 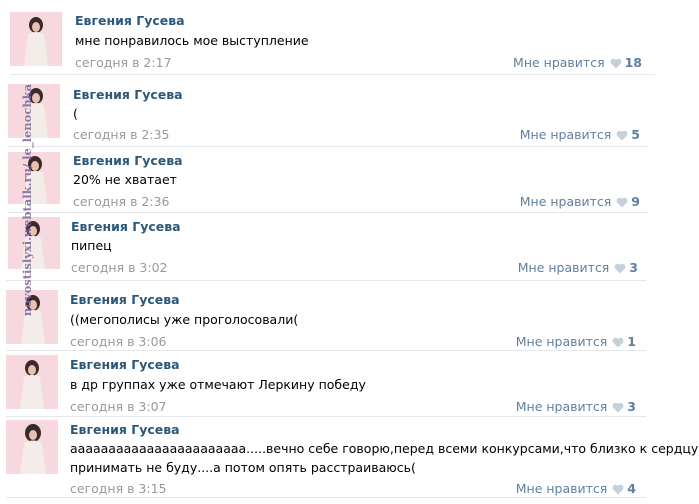 I want to click on watermark: novostislyxi.webtalk.ru/ le_lenochka, so click(x=27, y=200).